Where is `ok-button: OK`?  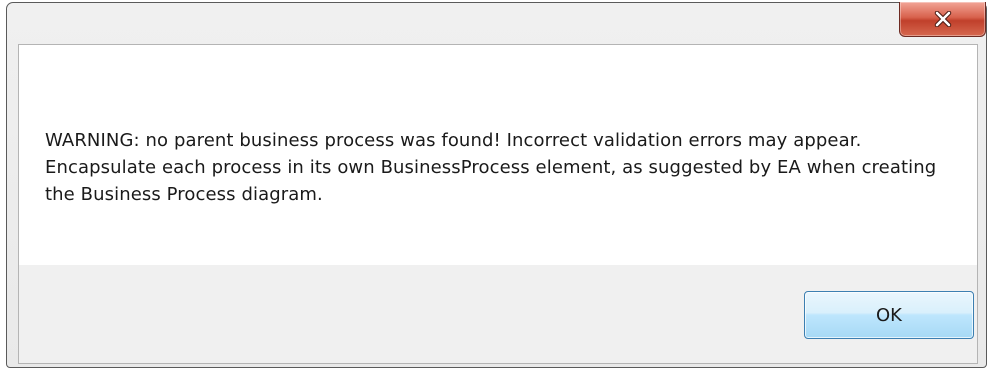
ok-button: OK is located at coordinates (889, 315).